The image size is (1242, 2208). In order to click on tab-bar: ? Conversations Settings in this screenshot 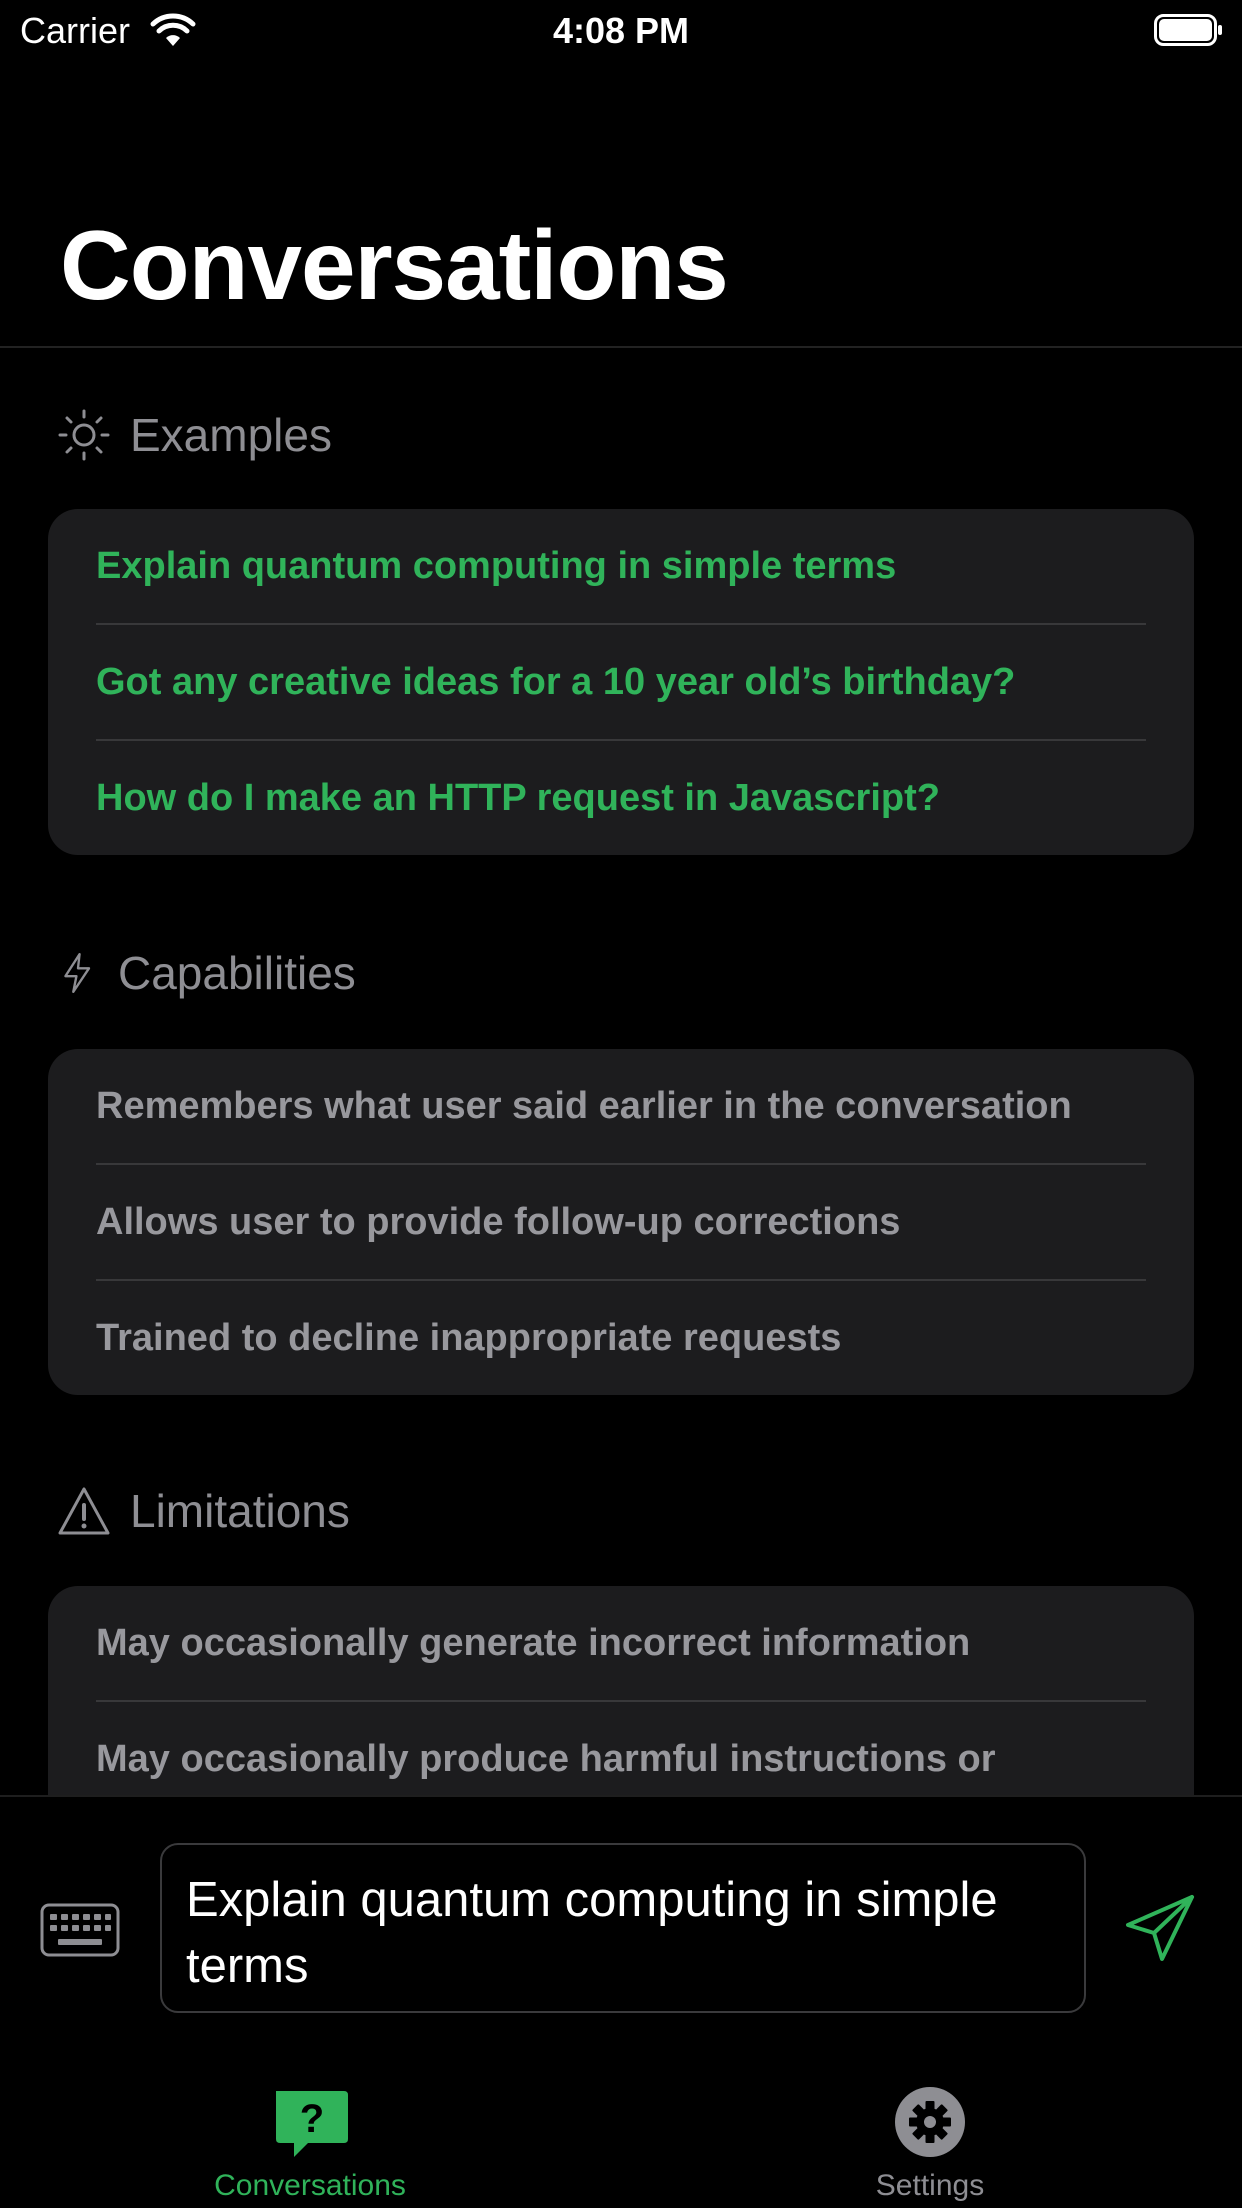, I will do `click(621, 2116)`.